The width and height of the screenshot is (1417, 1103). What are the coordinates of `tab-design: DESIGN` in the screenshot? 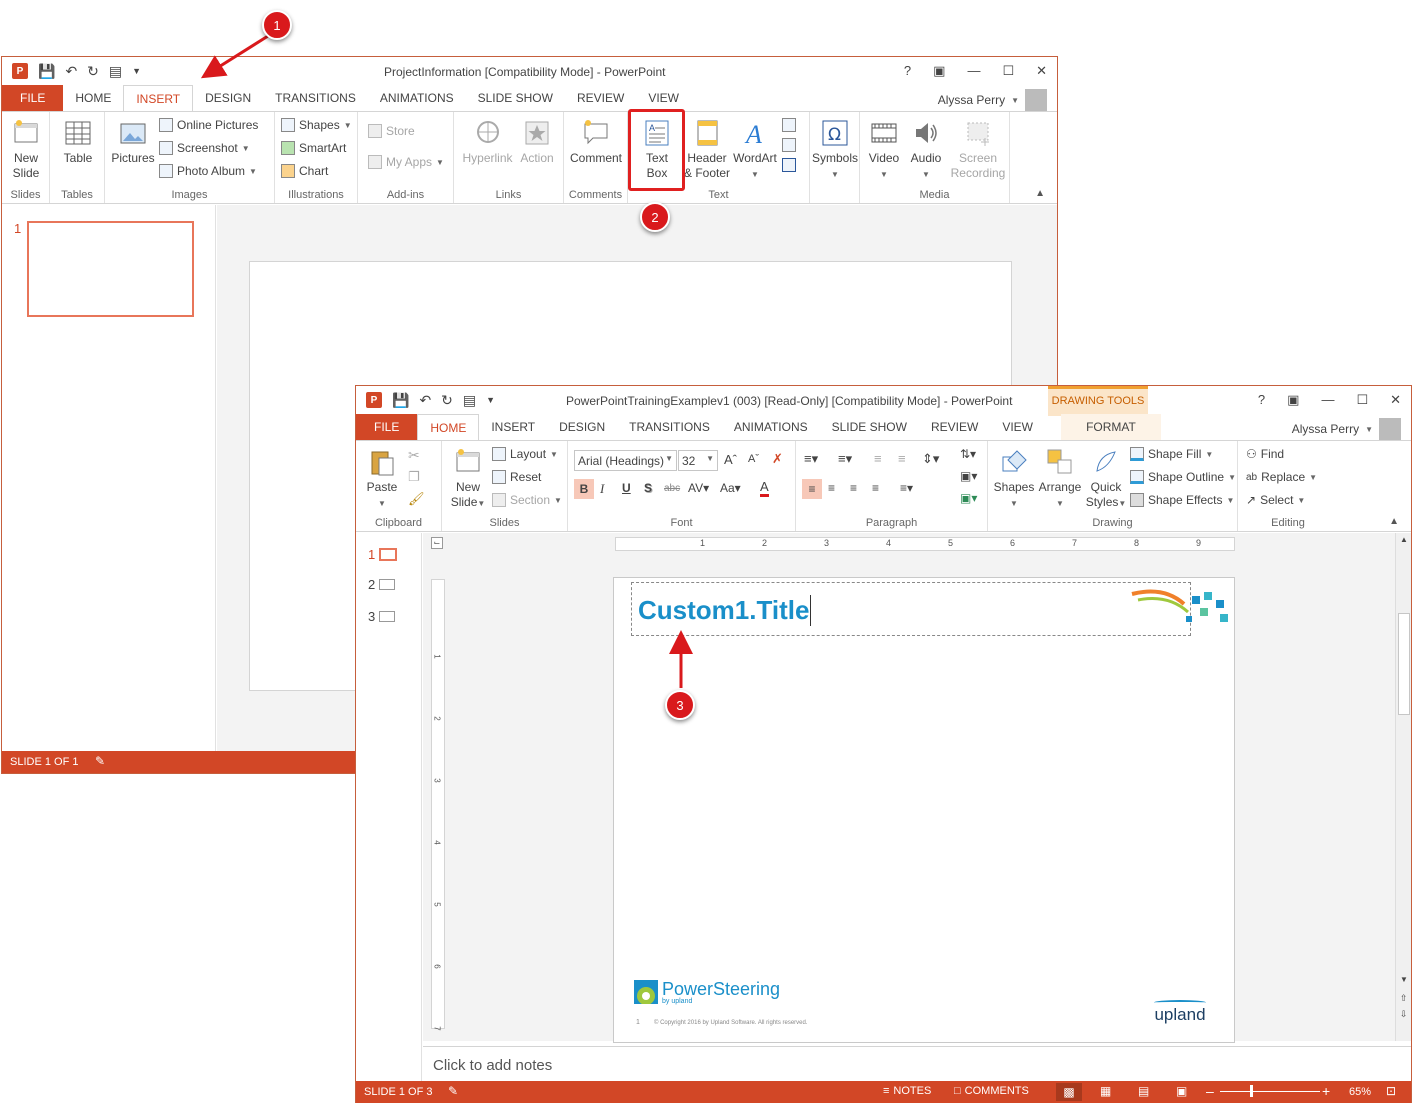 It's located at (228, 98).